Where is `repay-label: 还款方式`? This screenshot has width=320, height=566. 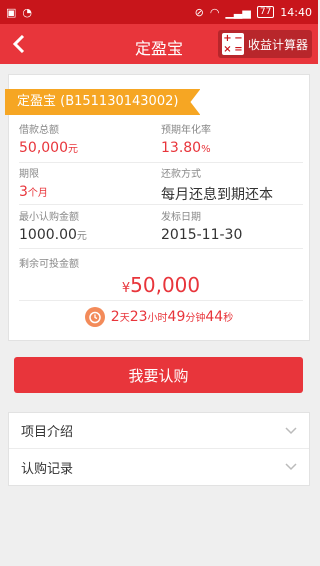
repay-label: 还款方式 is located at coordinates (181, 174).